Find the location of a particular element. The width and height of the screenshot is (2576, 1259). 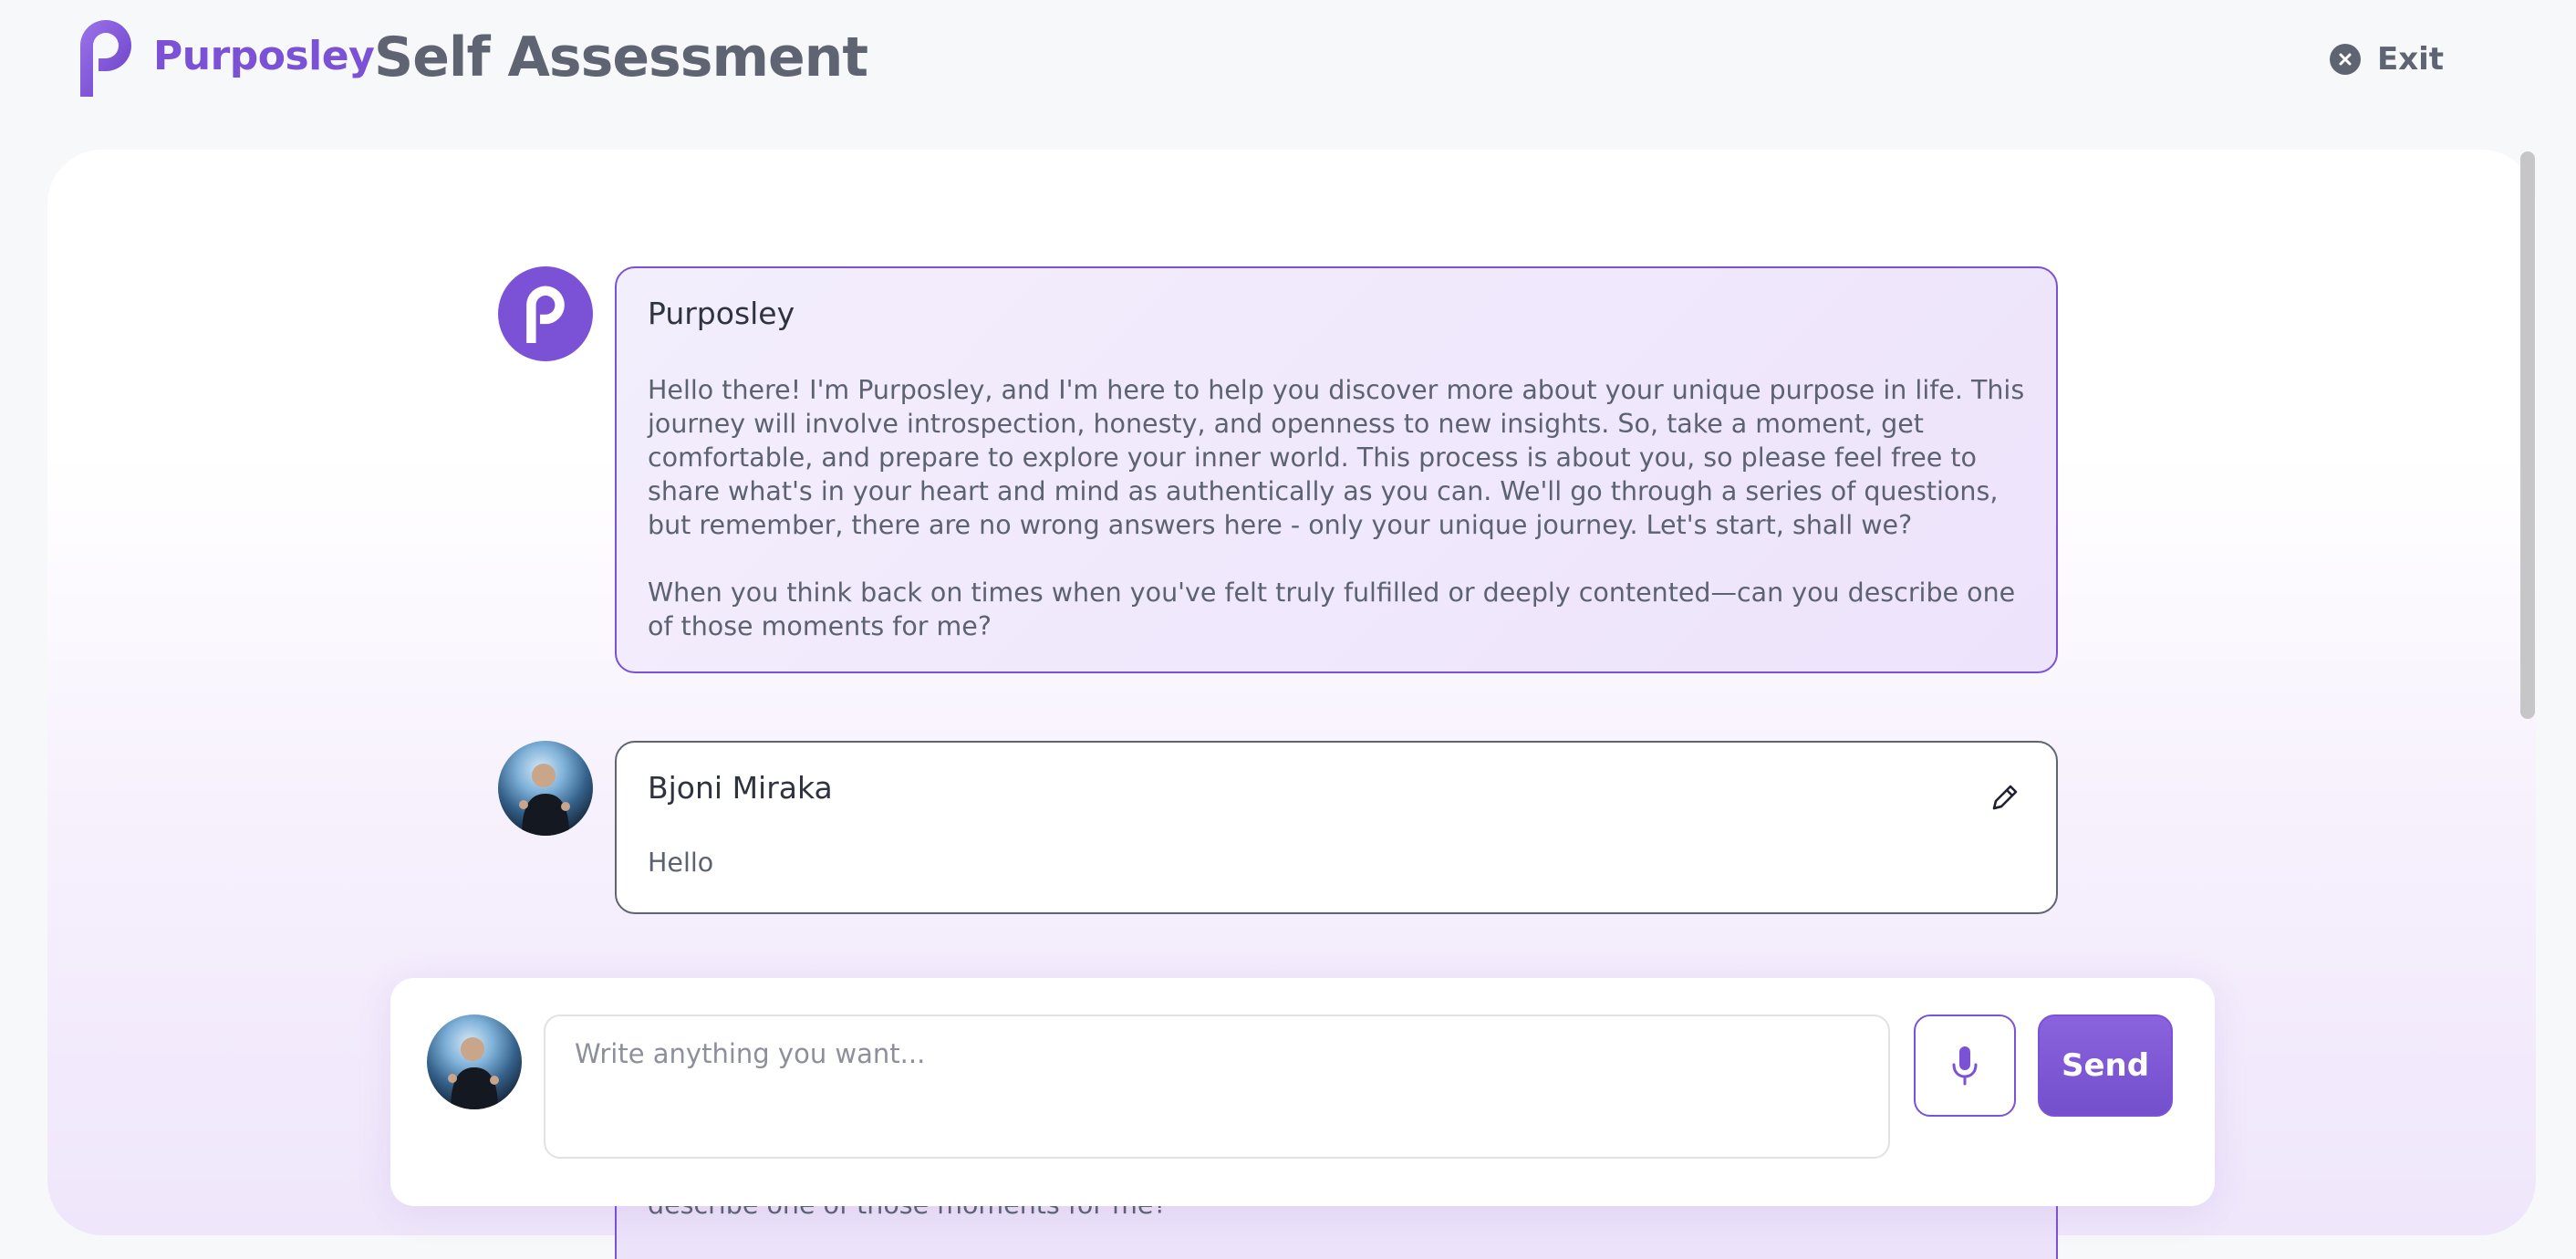

edit-icon is located at coordinates (2005, 797).